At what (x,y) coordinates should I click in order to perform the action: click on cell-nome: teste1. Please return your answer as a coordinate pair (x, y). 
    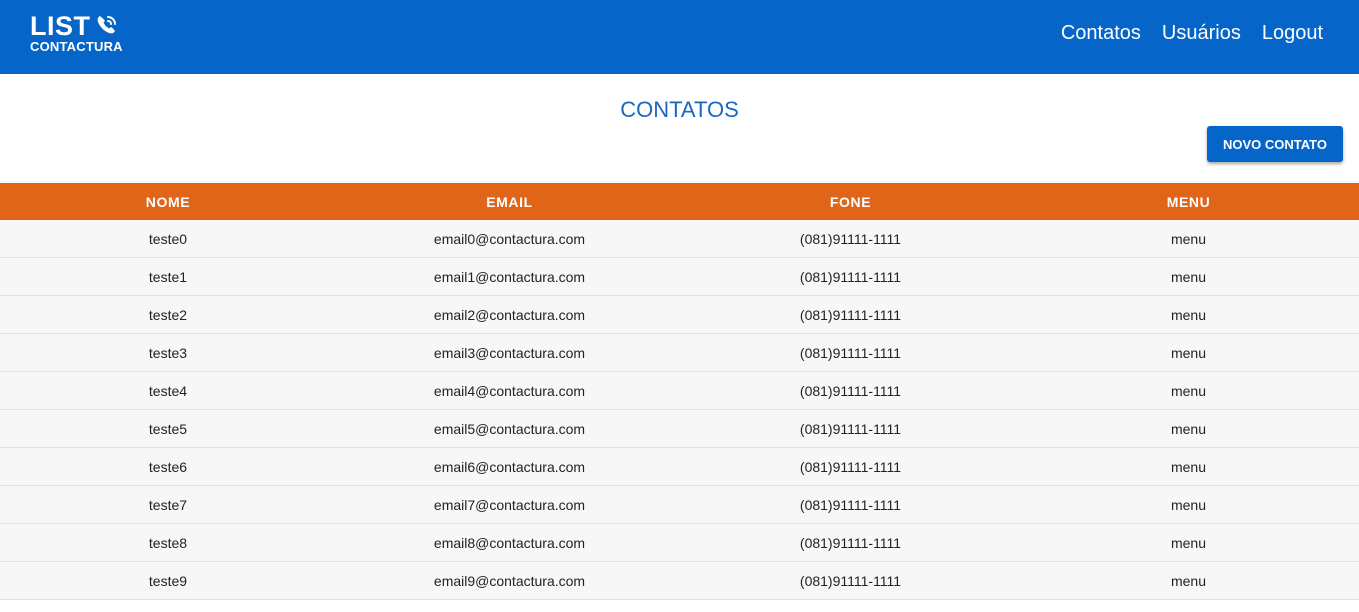
    Looking at the image, I should click on (168, 276).